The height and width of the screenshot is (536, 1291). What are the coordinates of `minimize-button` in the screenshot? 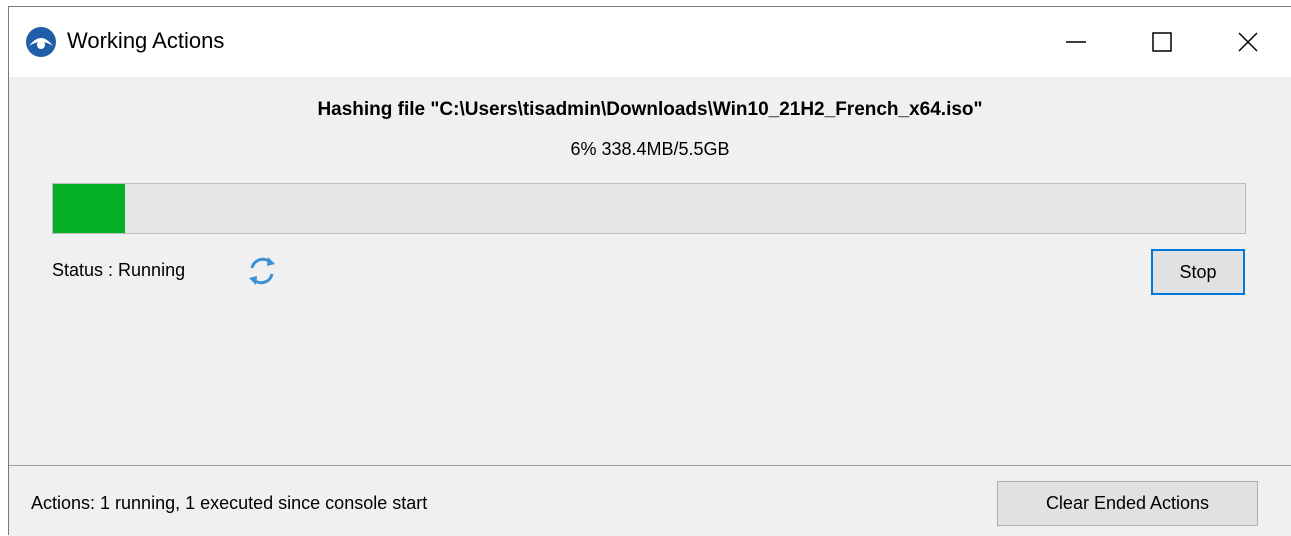 It's located at (1076, 42).